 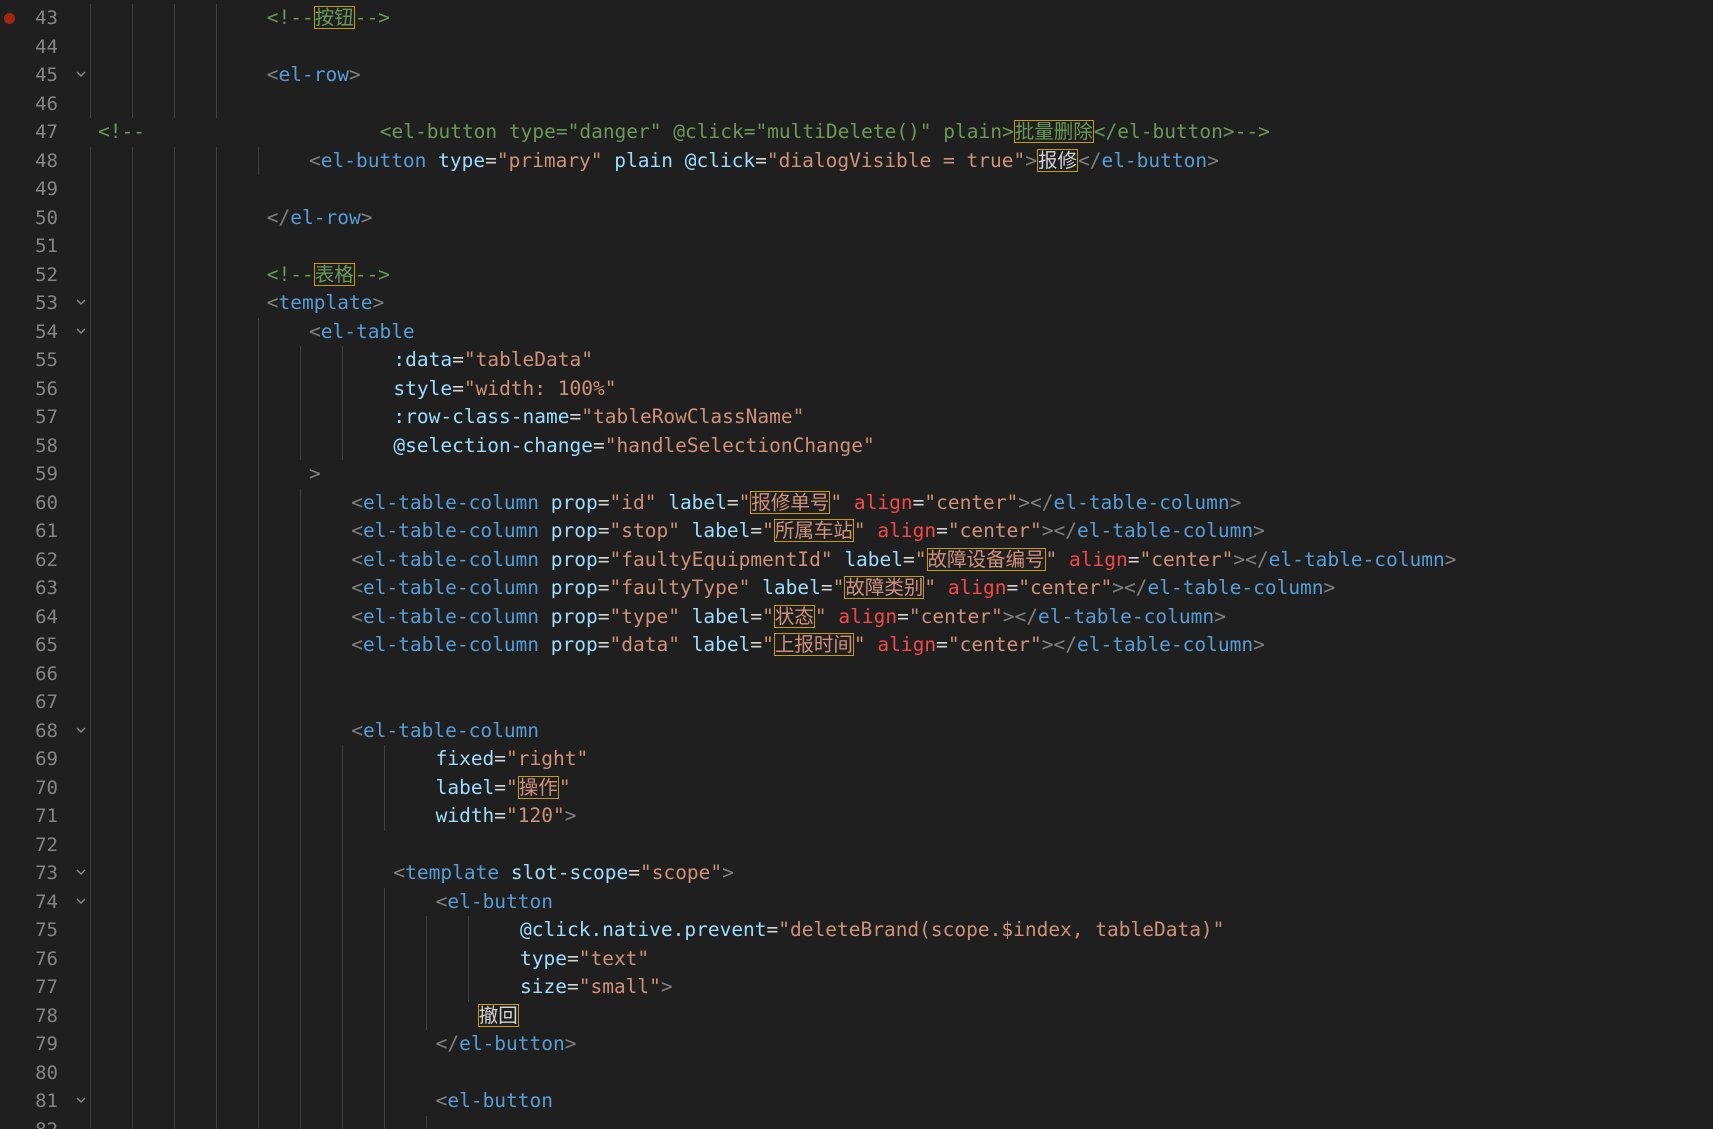 I want to click on code-line: 46, so click(x=856, y=103).